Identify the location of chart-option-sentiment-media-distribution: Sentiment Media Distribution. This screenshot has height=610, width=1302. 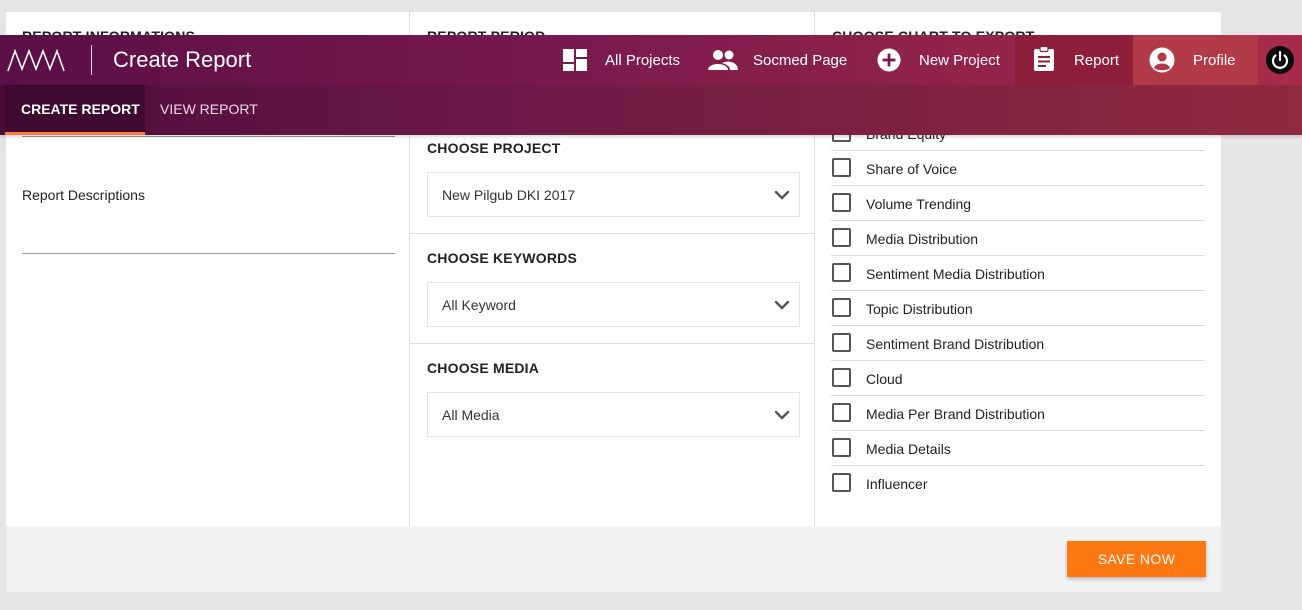
(1018, 273).